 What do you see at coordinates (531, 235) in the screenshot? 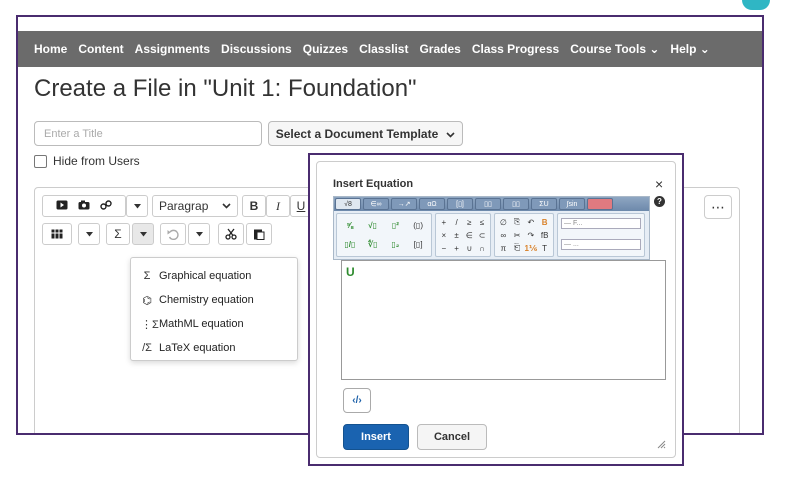
I see `redo-icon: ↷` at bounding box center [531, 235].